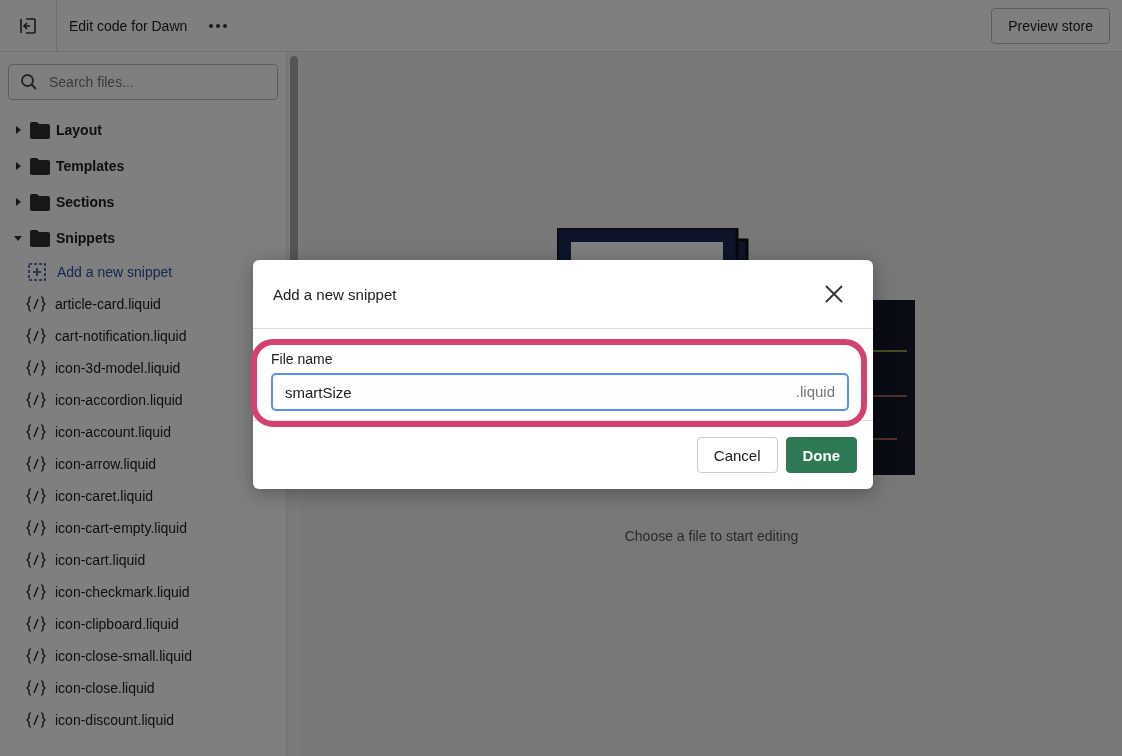  I want to click on file-item: icon-accordion.liquid, so click(95, 400).